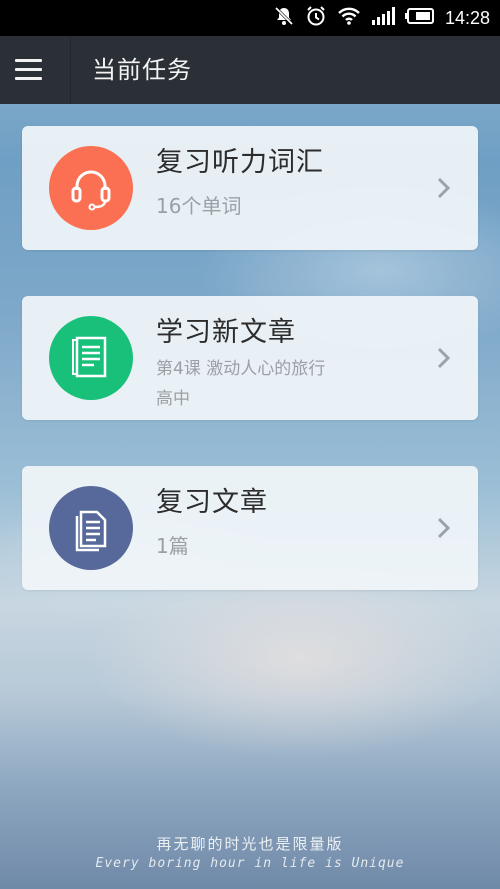  Describe the element at coordinates (467, 17) in the screenshot. I see `status-time: 14:28` at that location.